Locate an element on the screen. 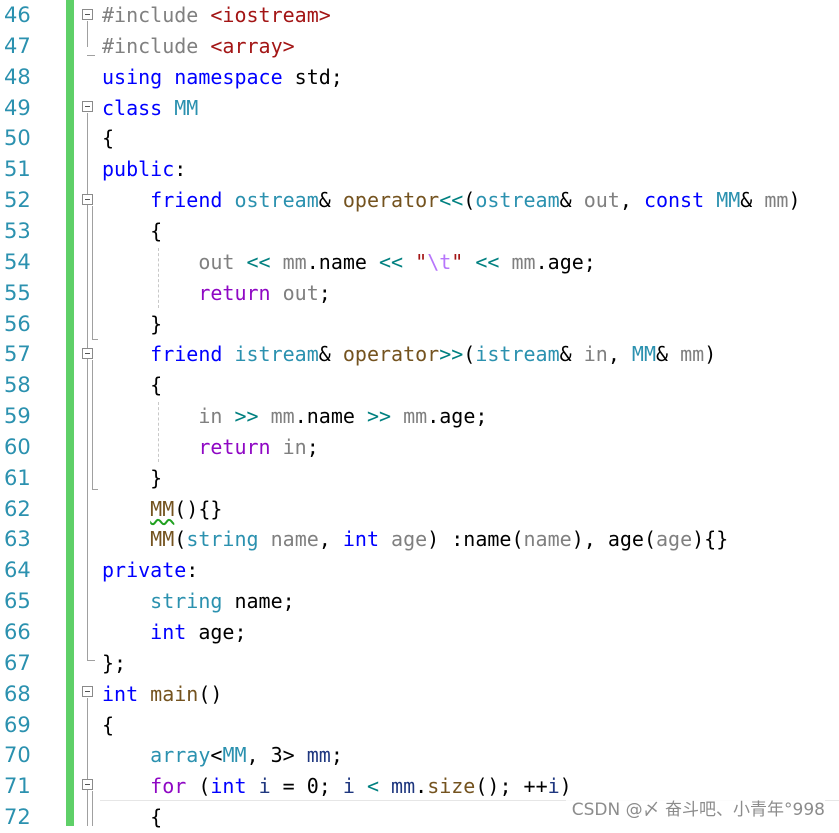  code-line: return in; is located at coordinates (210, 447).